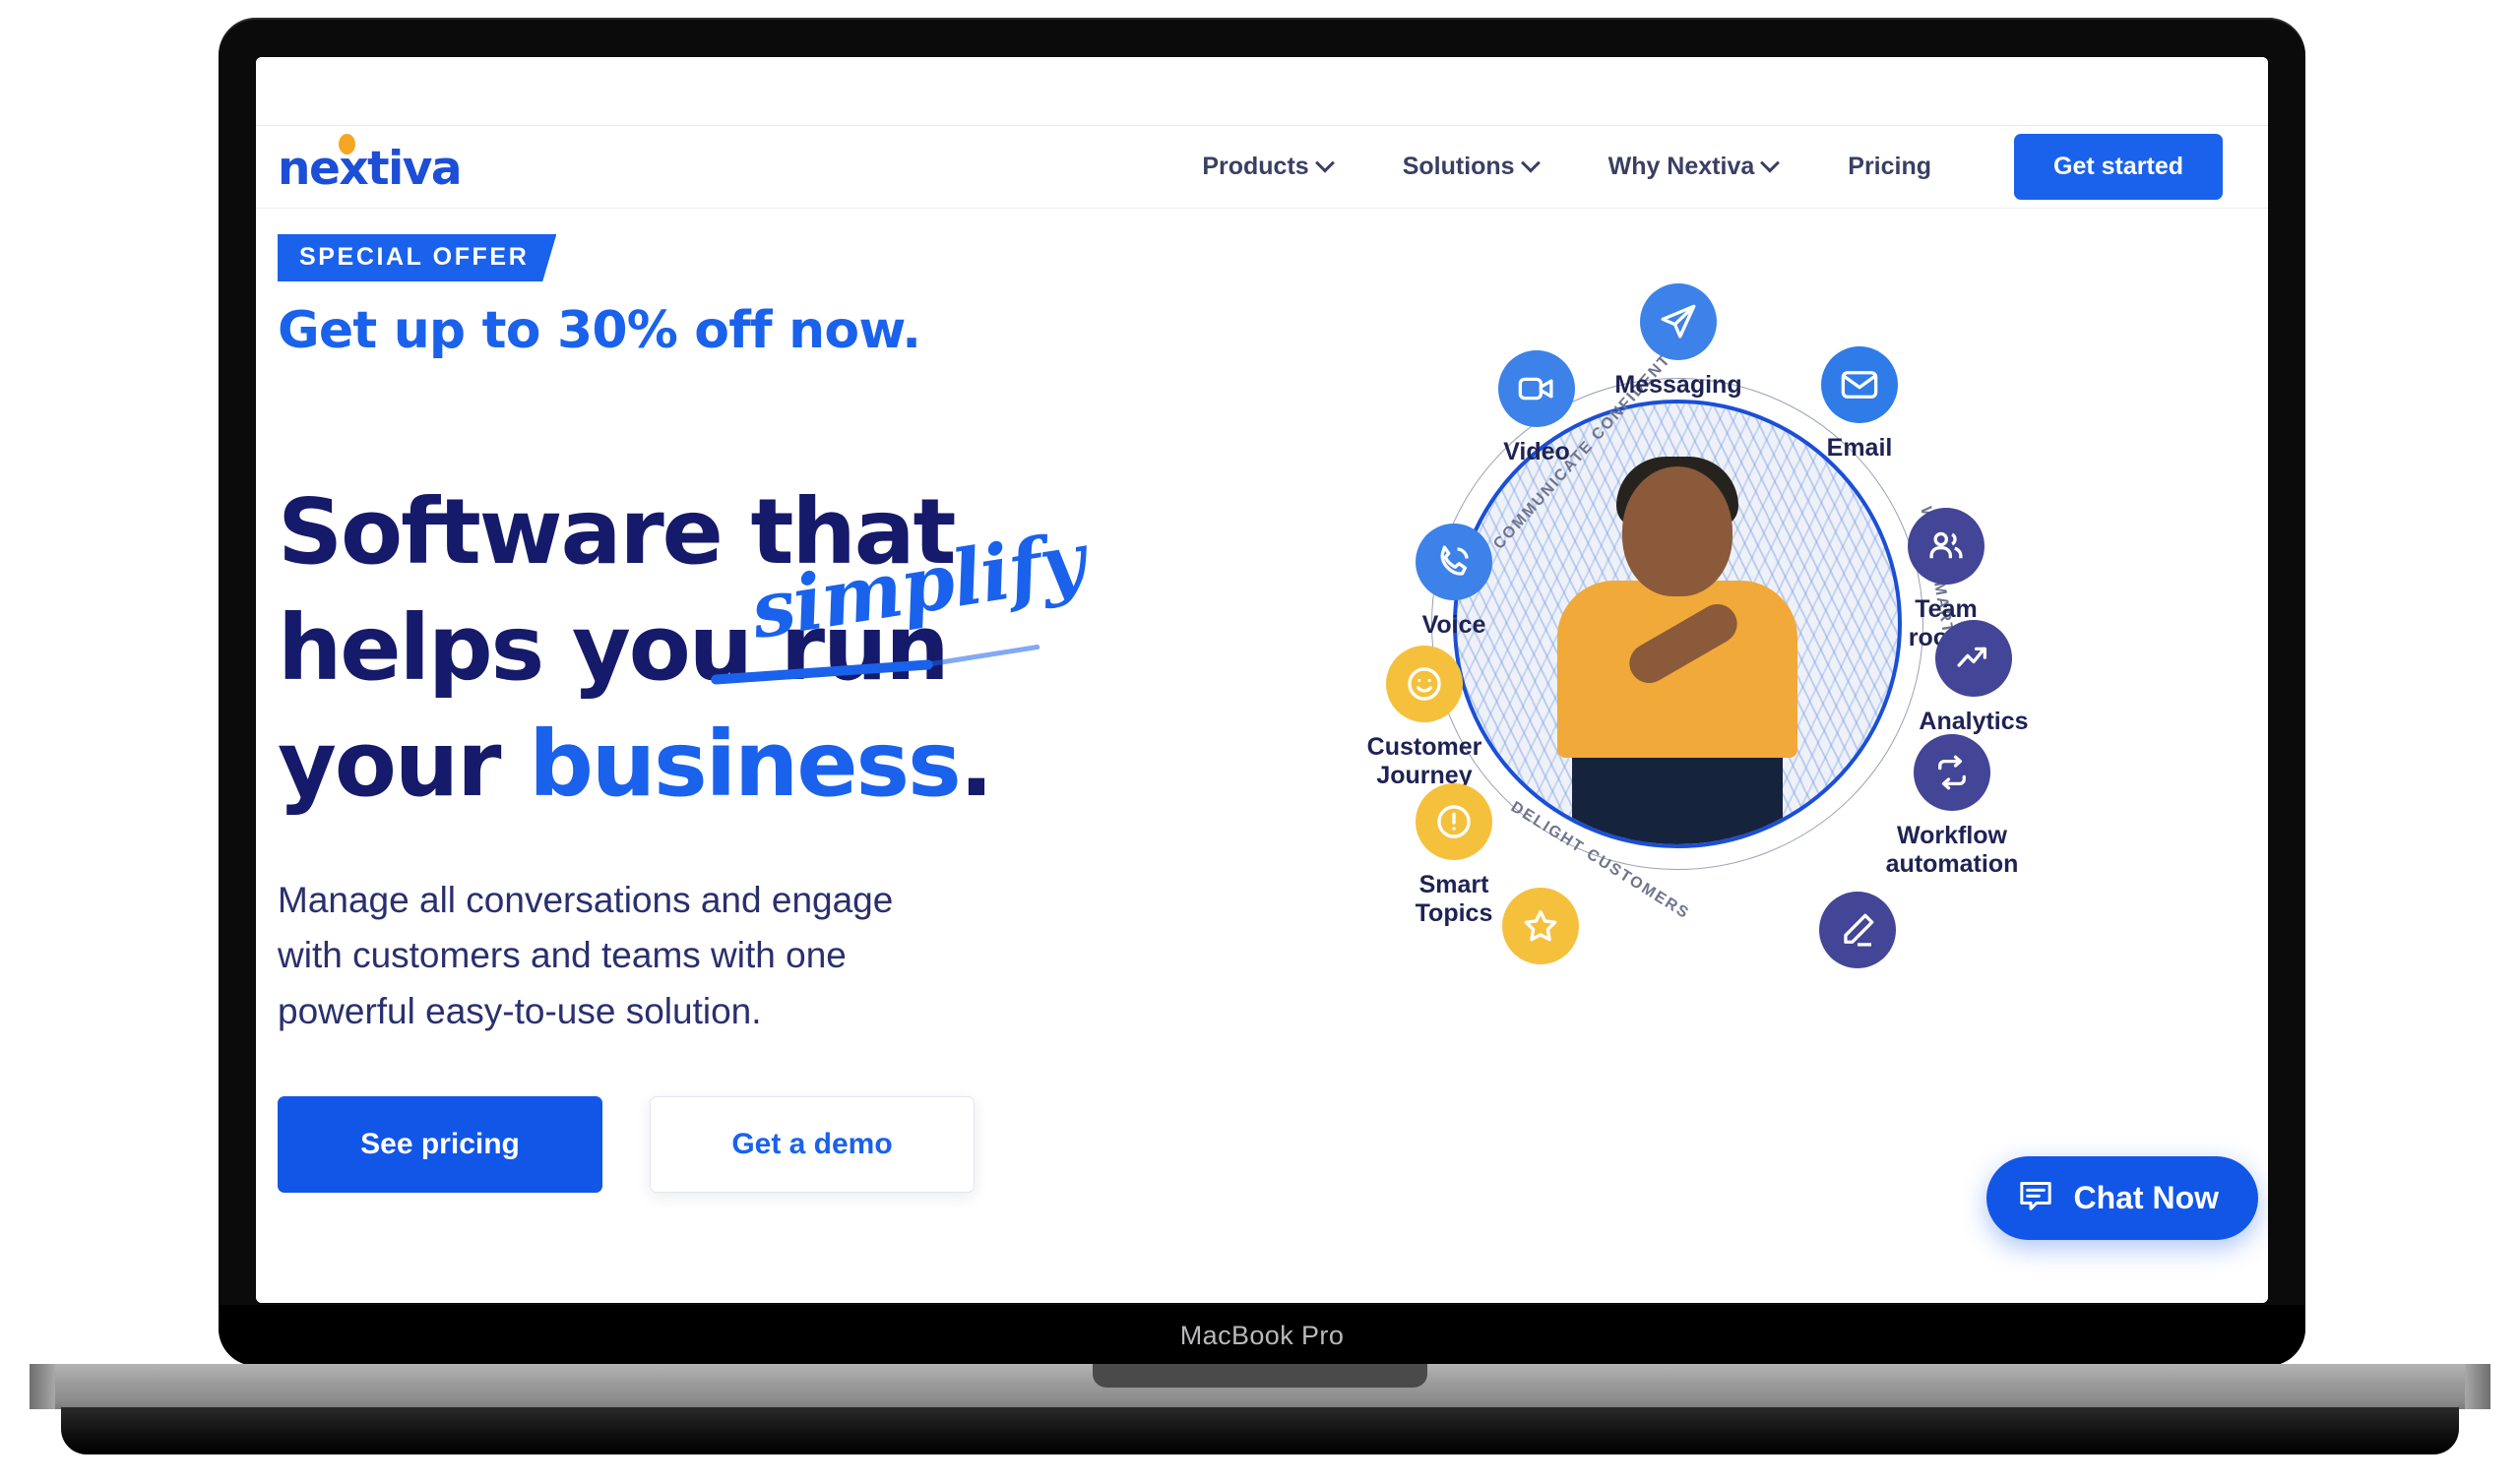 The height and width of the screenshot is (1484, 2520). Describe the element at coordinates (976, 764) in the screenshot. I see `headline-period: .` at that location.